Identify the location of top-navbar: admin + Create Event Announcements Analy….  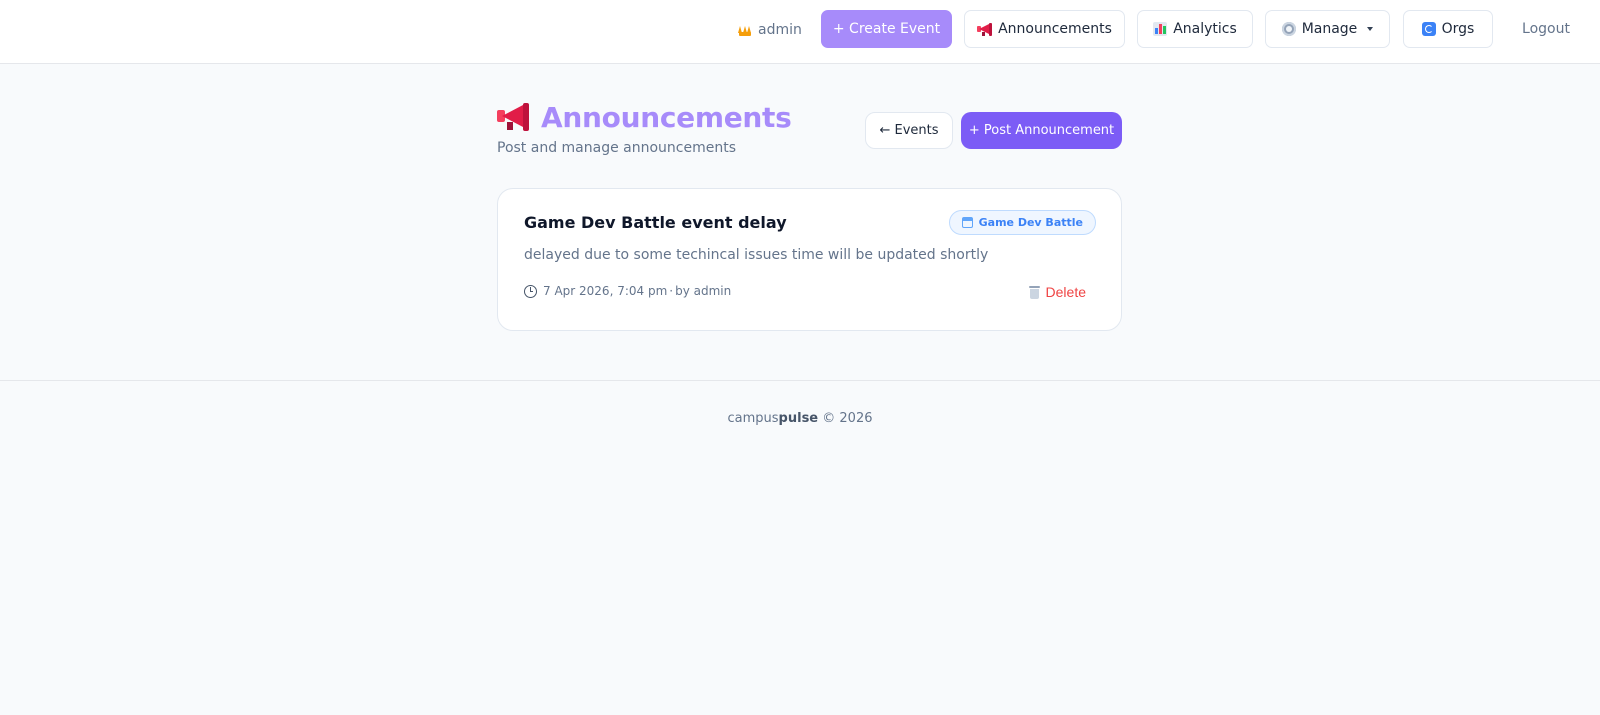
(800, 32).